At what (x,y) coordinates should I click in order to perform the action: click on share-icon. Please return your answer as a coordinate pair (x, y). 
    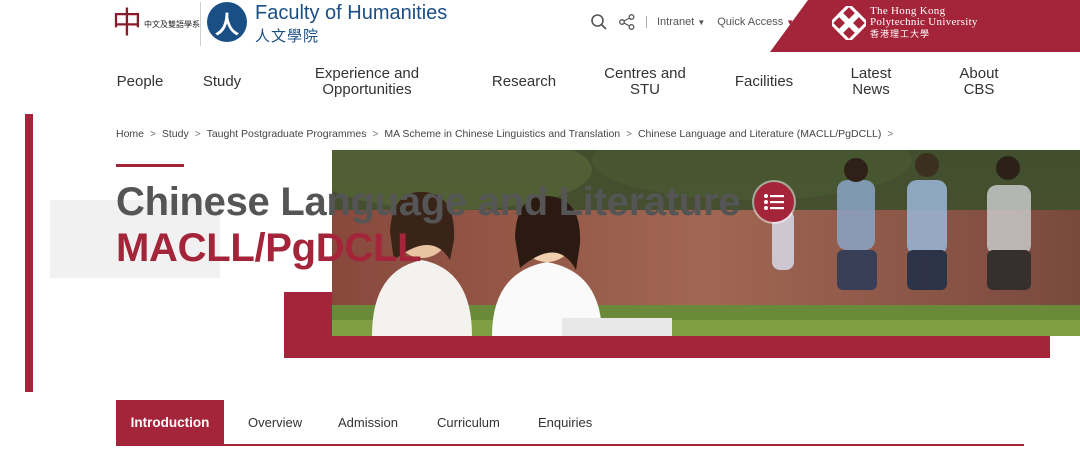
    Looking at the image, I should click on (627, 22).